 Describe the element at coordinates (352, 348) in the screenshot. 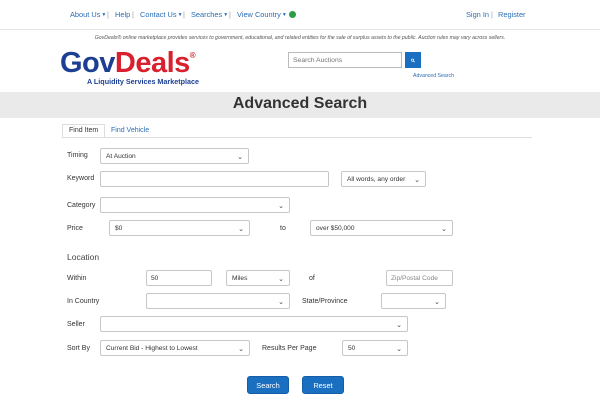

I see `results-per-page-value: 50` at that location.